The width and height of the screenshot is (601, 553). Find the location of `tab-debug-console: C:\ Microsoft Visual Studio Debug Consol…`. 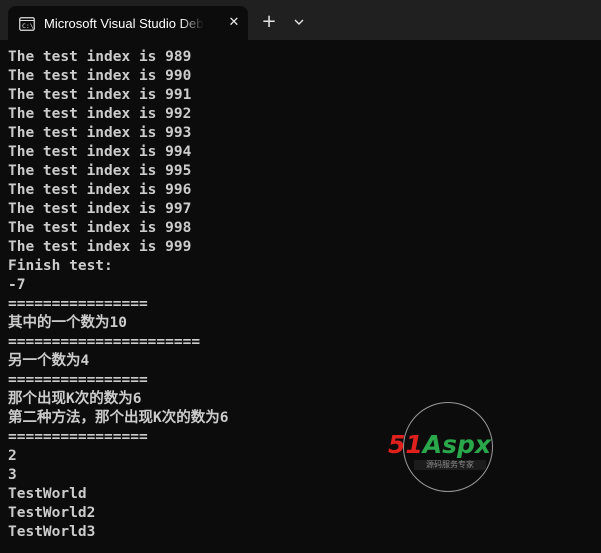

tab-debug-console: C:\ Microsoft Visual Studio Debug Consol… is located at coordinates (128, 23).